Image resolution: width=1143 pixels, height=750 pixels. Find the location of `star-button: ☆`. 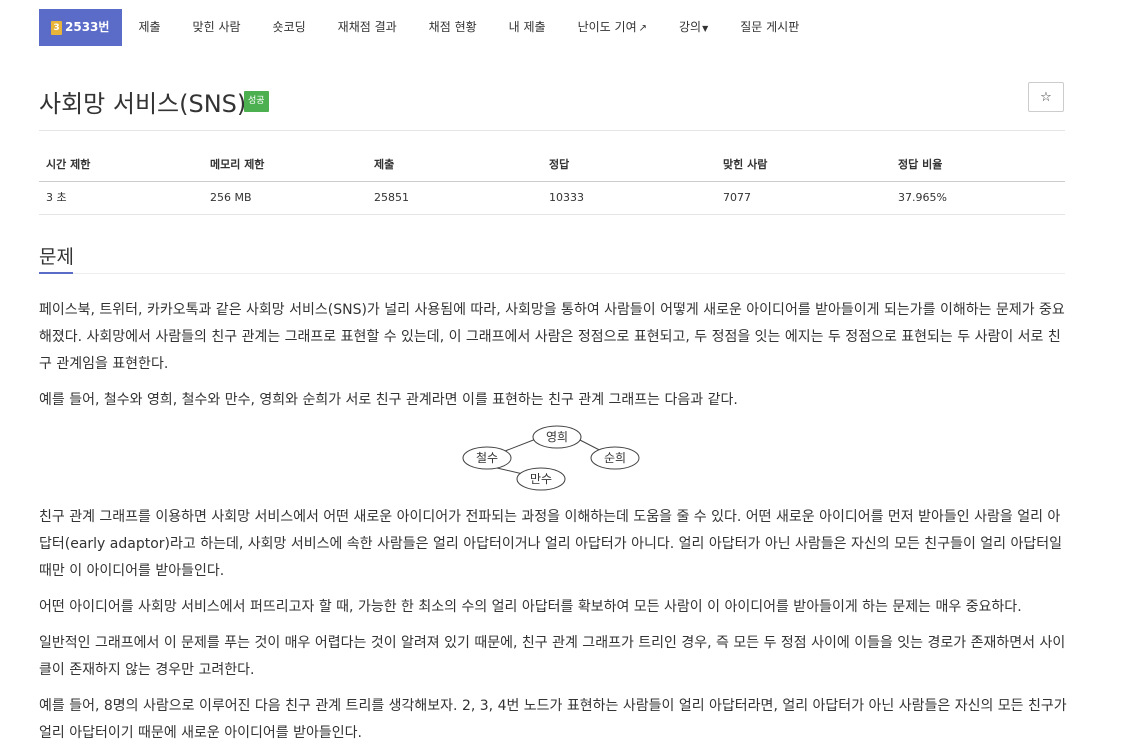

star-button: ☆ is located at coordinates (1046, 97).